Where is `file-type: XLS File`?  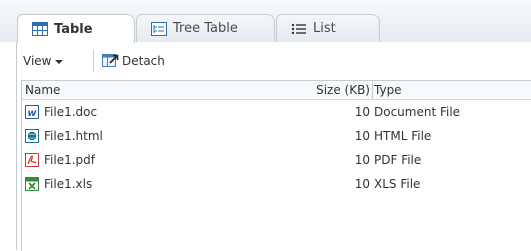
file-type: XLS File is located at coordinates (397, 184).